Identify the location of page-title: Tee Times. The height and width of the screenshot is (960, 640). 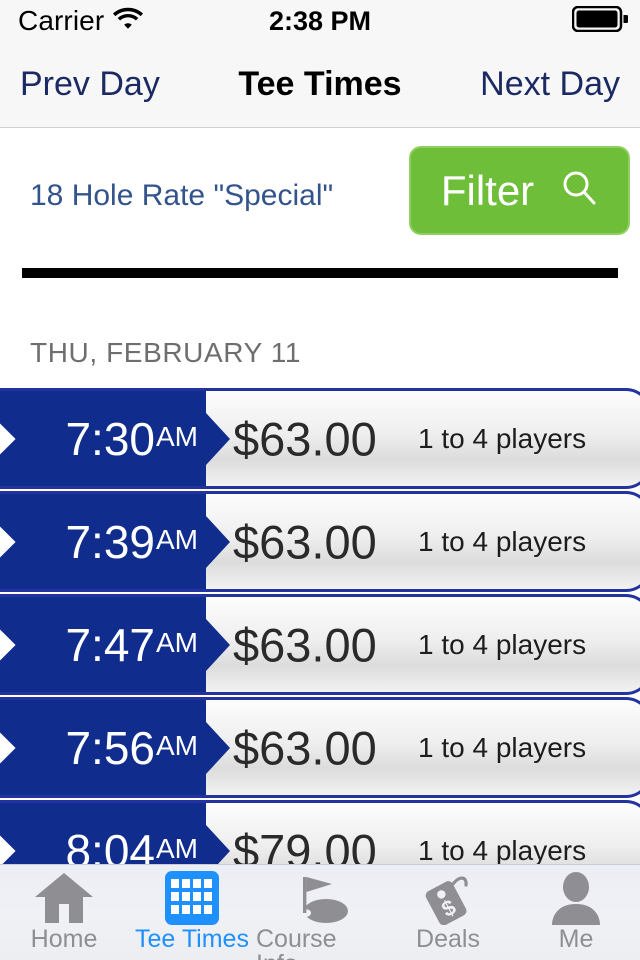
(320, 84).